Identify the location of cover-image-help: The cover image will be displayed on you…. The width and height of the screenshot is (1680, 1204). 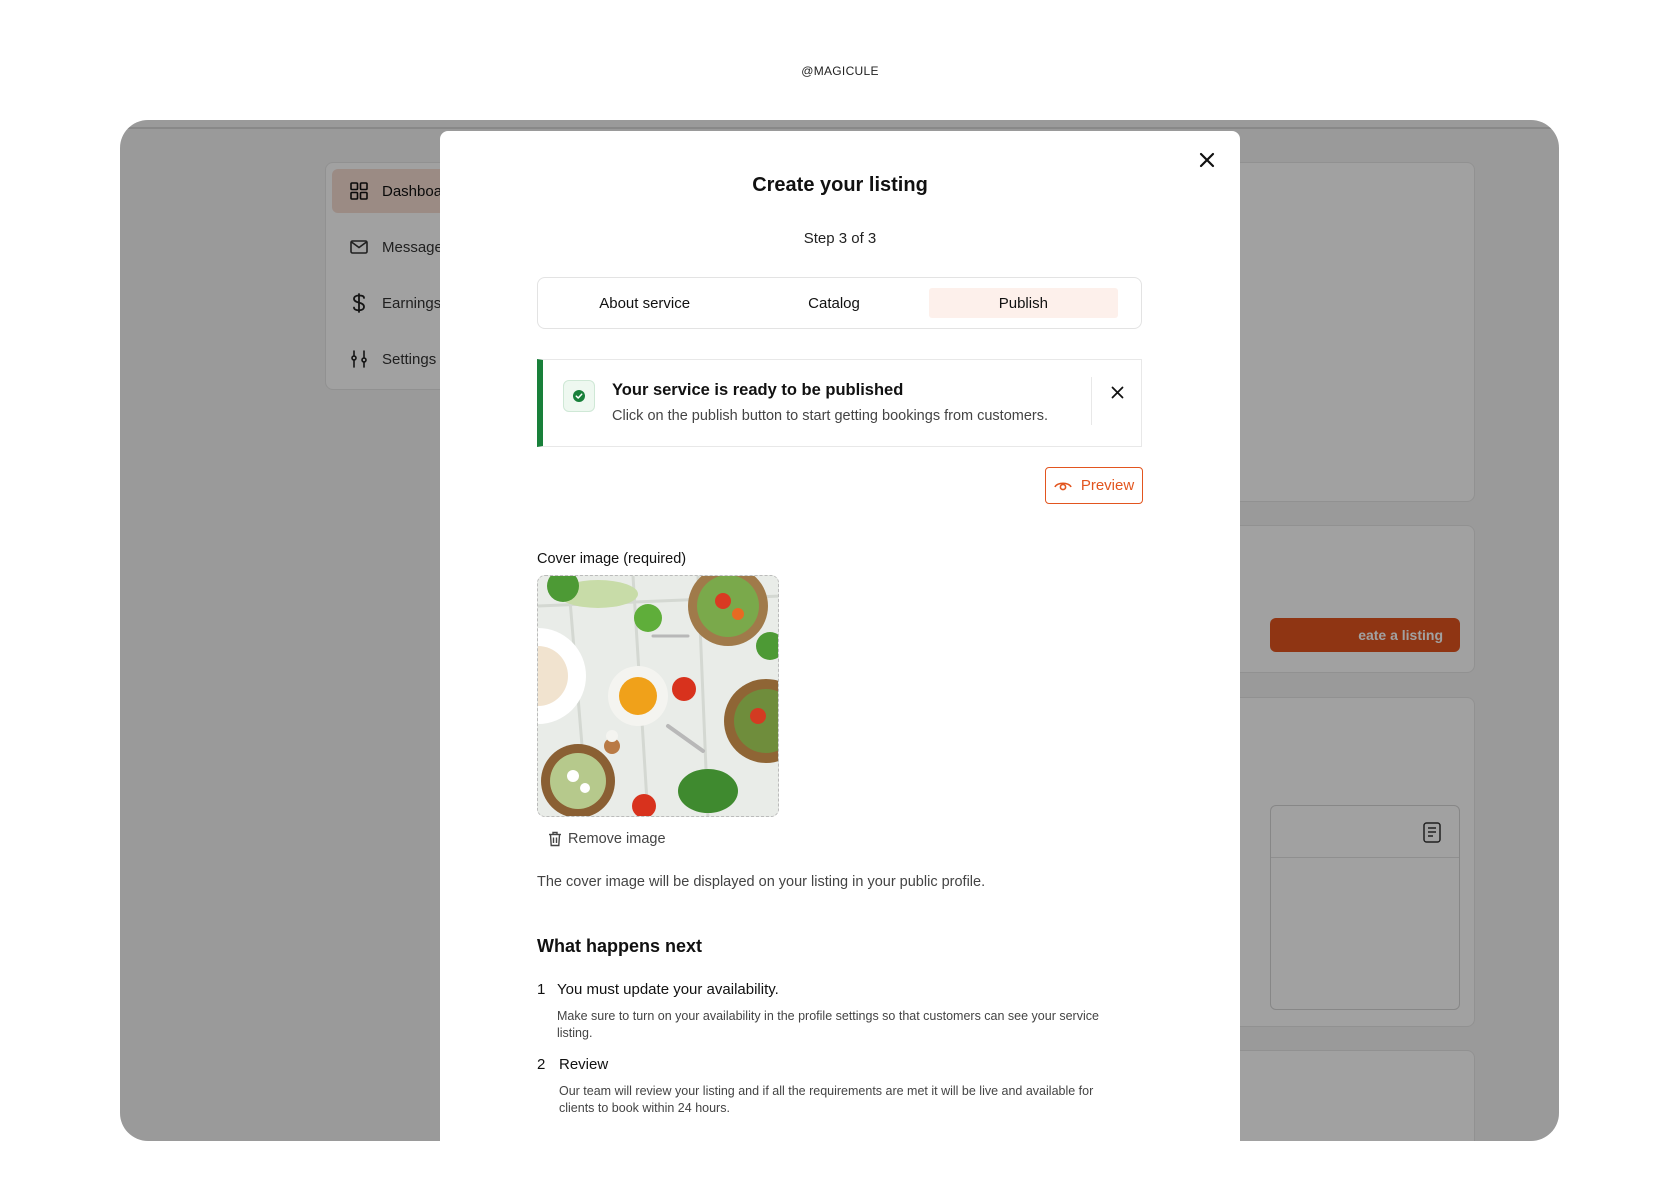
(761, 882).